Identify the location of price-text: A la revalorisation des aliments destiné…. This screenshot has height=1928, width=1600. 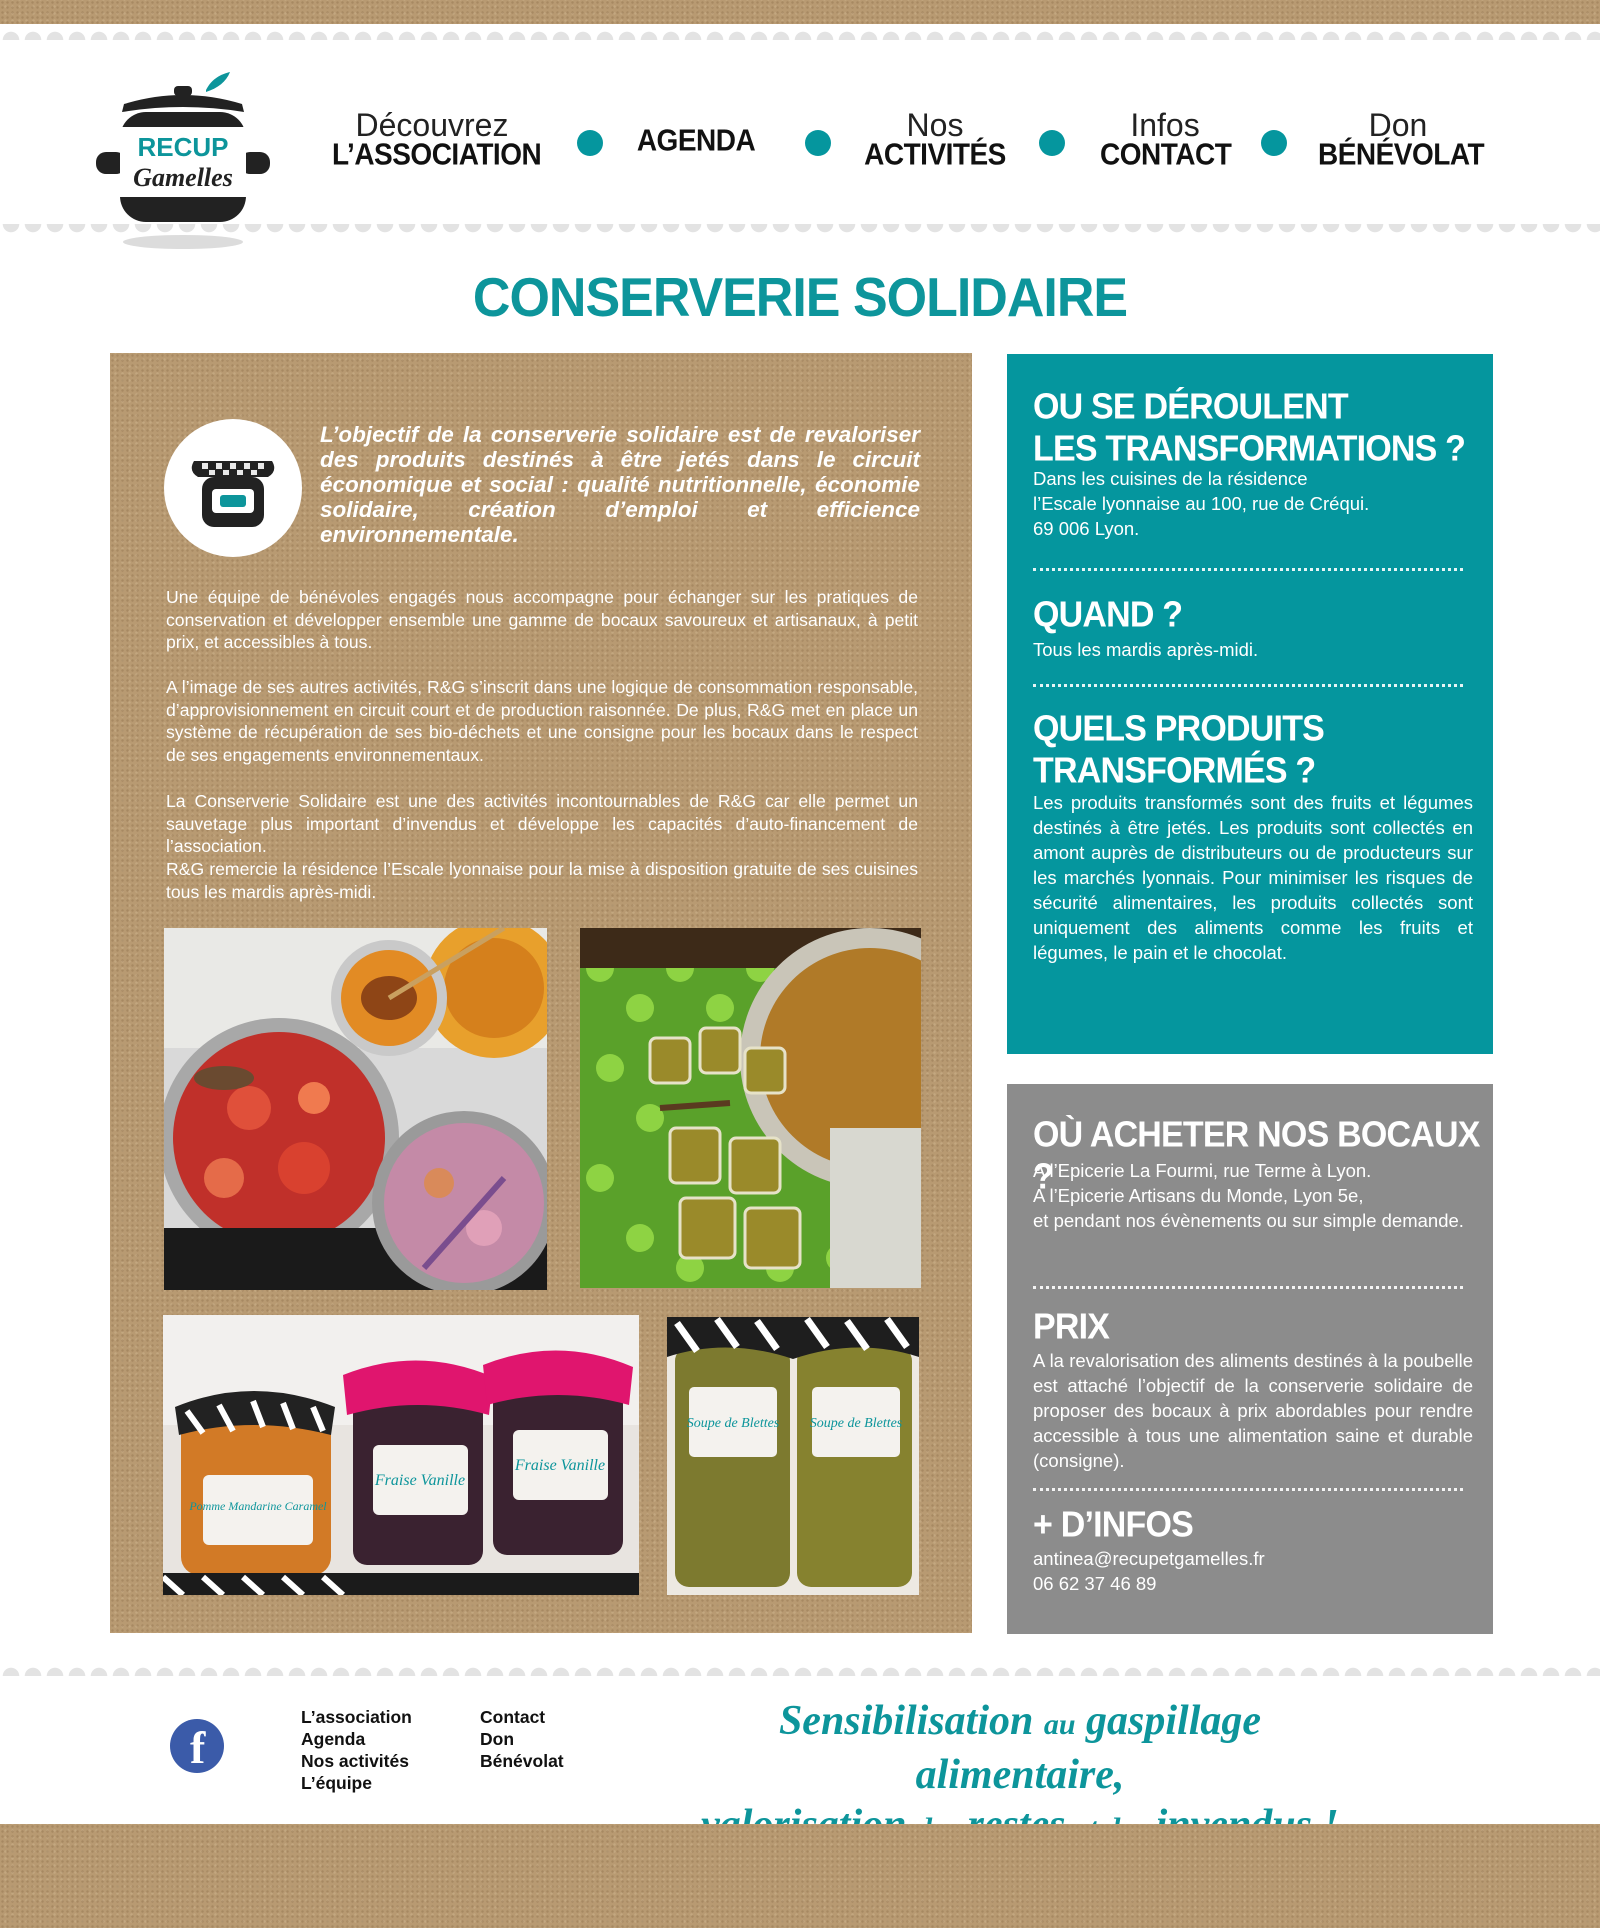
(1253, 1410).